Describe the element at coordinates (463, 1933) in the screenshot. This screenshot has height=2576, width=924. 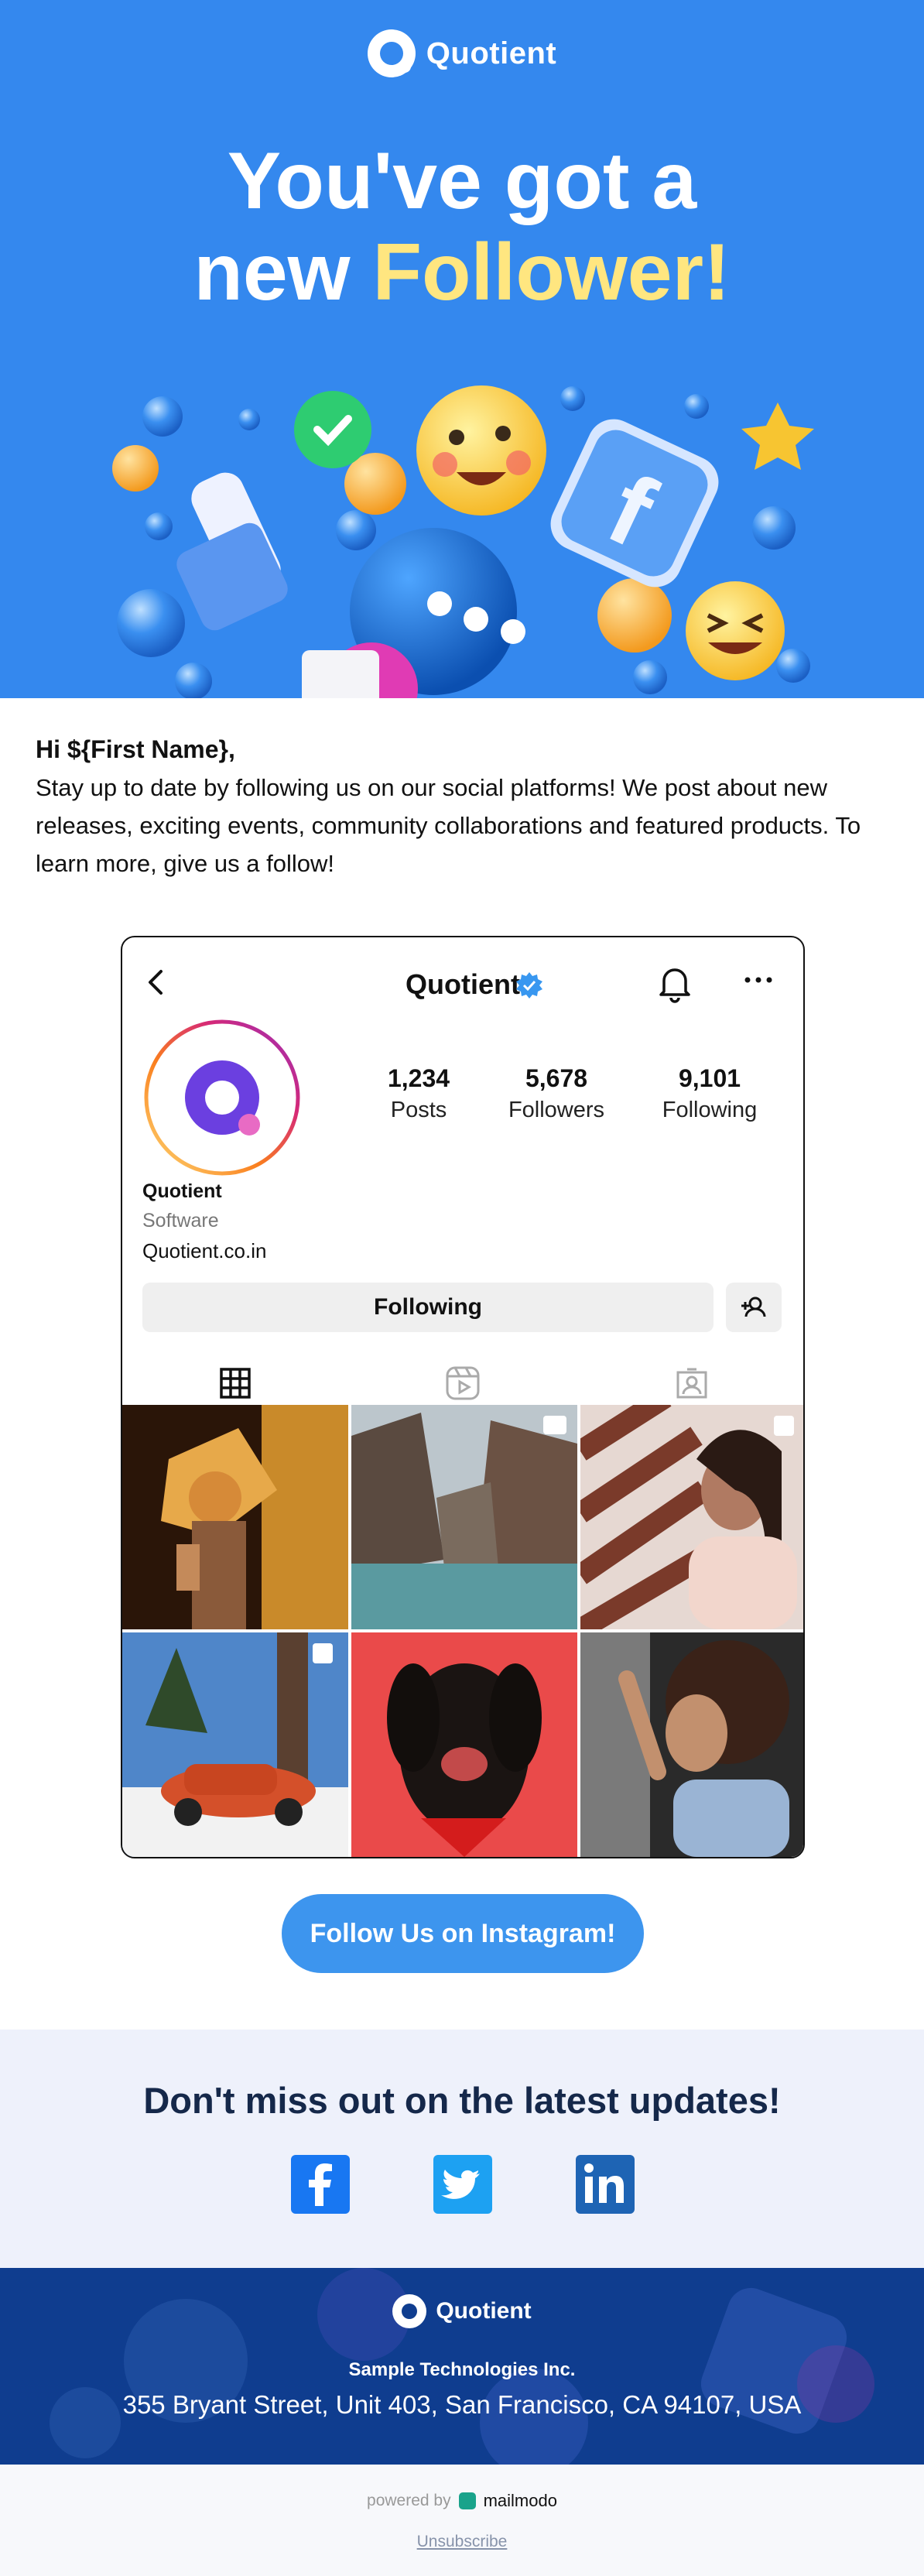
I see `follow-instagram-button: Follow Us on Instagram!` at that location.